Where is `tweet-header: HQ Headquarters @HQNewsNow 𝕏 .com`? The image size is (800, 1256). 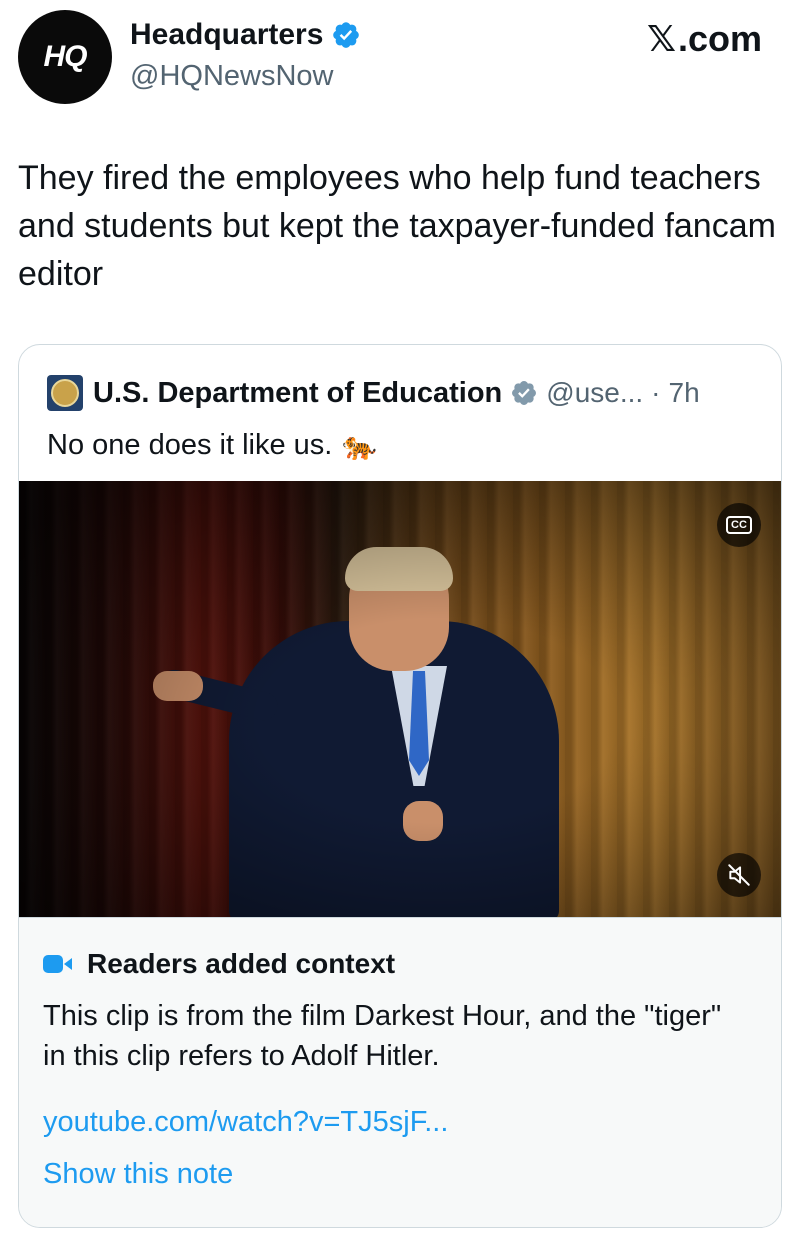
tweet-header: HQ Headquarters @HQNewsNow 𝕏 .com is located at coordinates (400, 60).